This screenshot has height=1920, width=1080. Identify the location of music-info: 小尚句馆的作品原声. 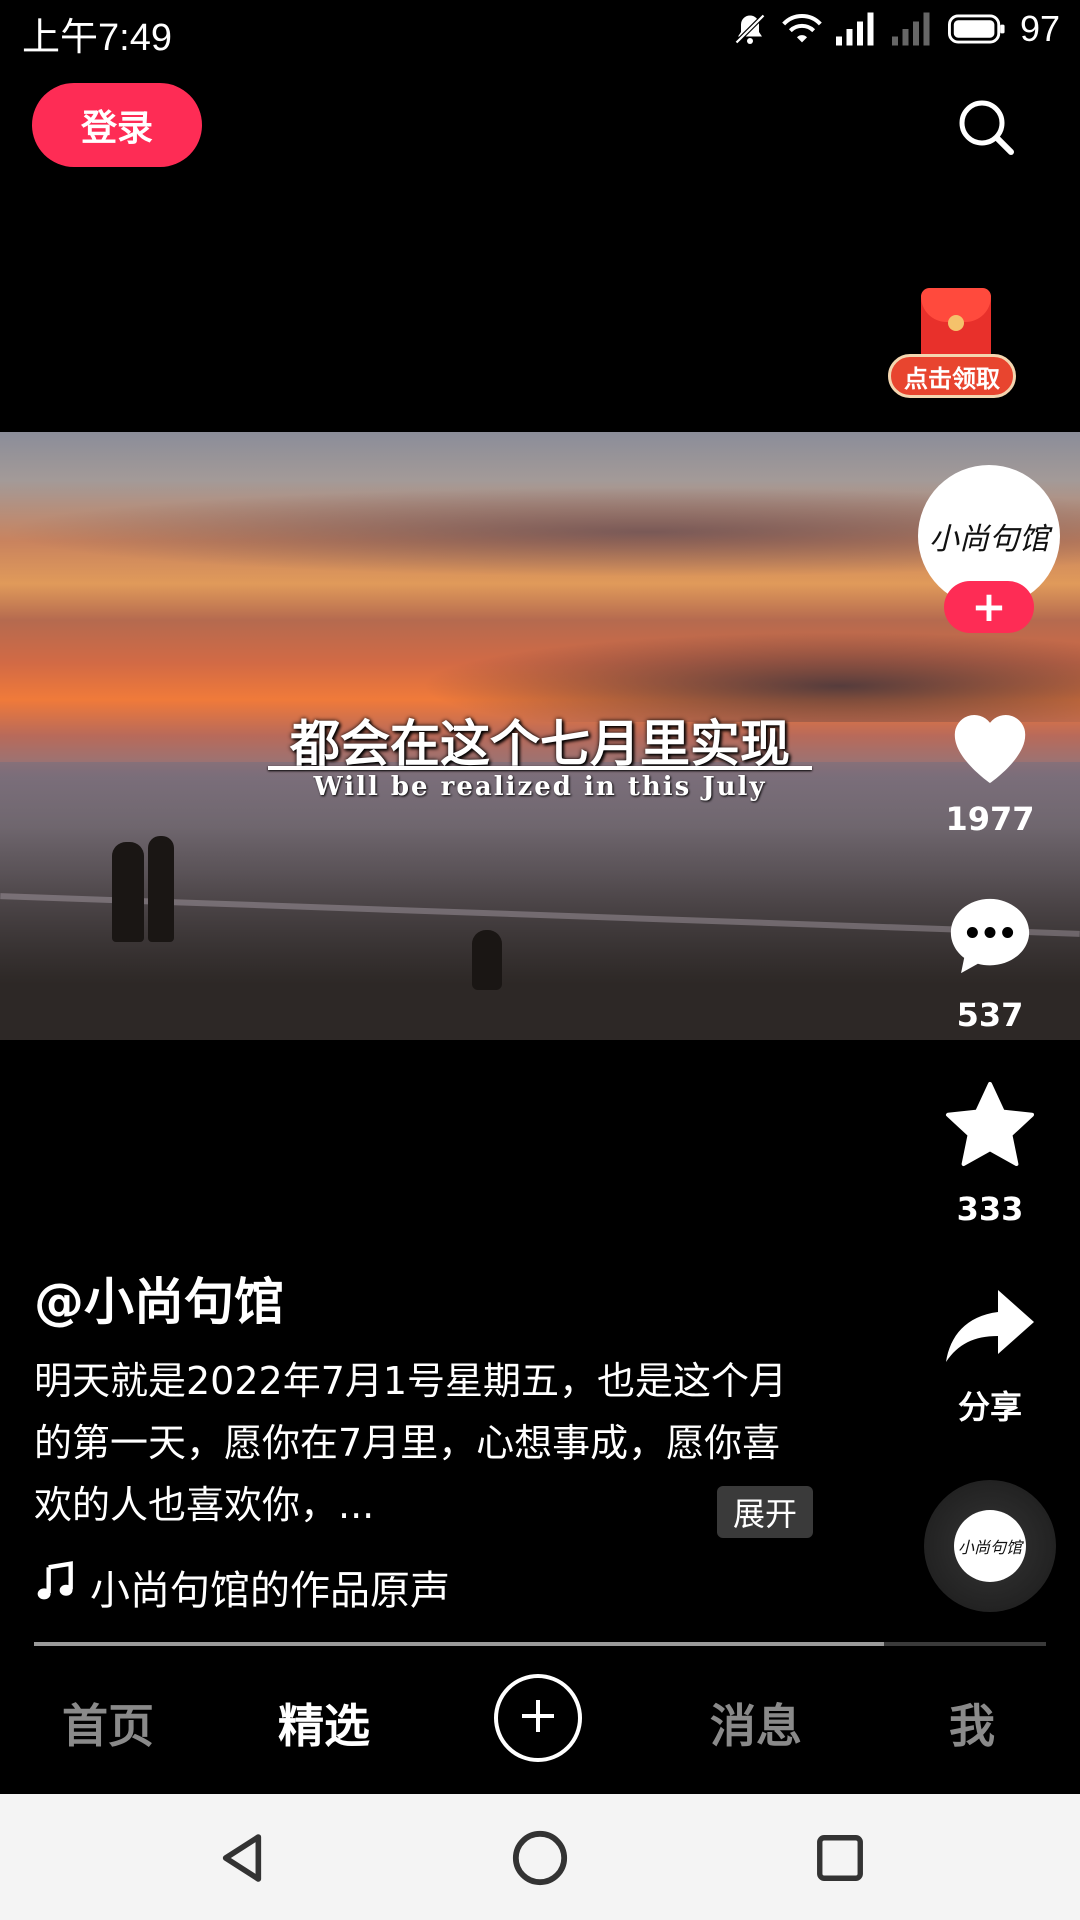
(242, 1587).